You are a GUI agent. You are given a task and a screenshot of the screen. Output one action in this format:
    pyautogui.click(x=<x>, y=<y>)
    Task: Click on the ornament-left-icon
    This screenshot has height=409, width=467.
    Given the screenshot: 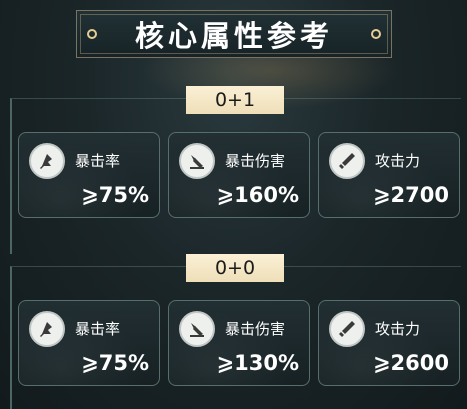 What is the action you would take?
    pyautogui.click(x=92, y=34)
    